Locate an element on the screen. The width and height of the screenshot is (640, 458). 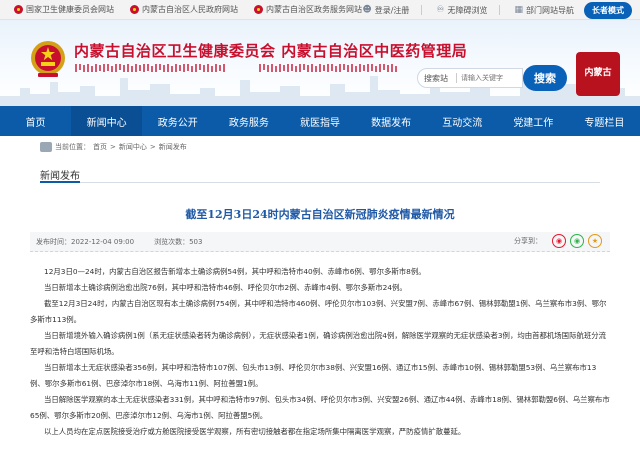
seal-logo: 内蒙古 is located at coordinates (598, 74).